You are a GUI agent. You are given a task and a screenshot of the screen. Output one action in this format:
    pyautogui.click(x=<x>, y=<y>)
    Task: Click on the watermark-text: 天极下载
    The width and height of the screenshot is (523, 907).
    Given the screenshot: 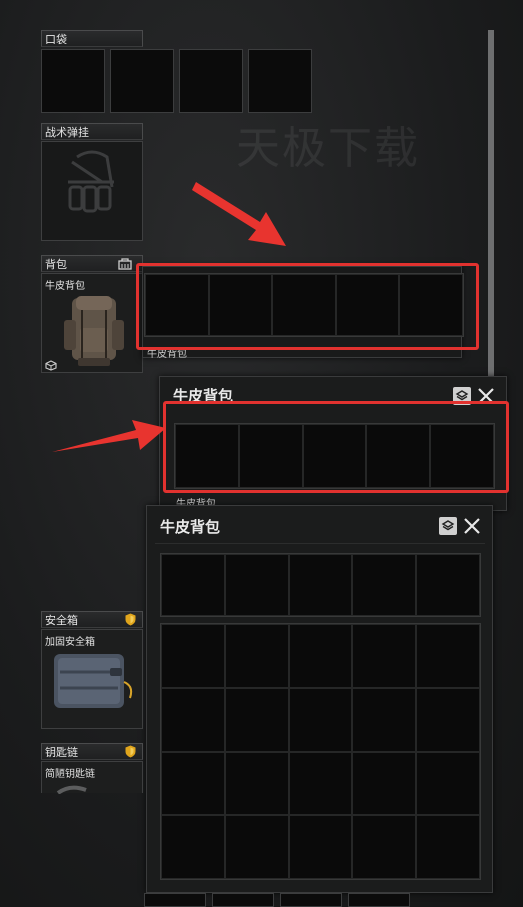 What is the action you would take?
    pyautogui.click(x=328, y=148)
    